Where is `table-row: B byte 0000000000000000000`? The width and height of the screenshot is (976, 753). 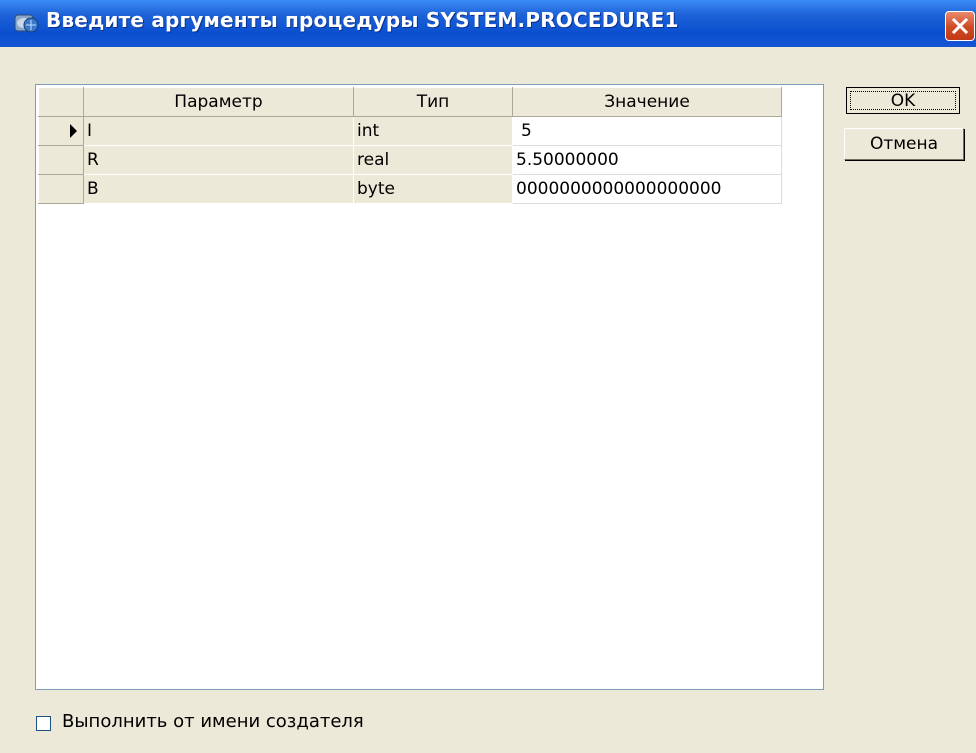
table-row: B byte 0000000000000000000 is located at coordinates (410, 189).